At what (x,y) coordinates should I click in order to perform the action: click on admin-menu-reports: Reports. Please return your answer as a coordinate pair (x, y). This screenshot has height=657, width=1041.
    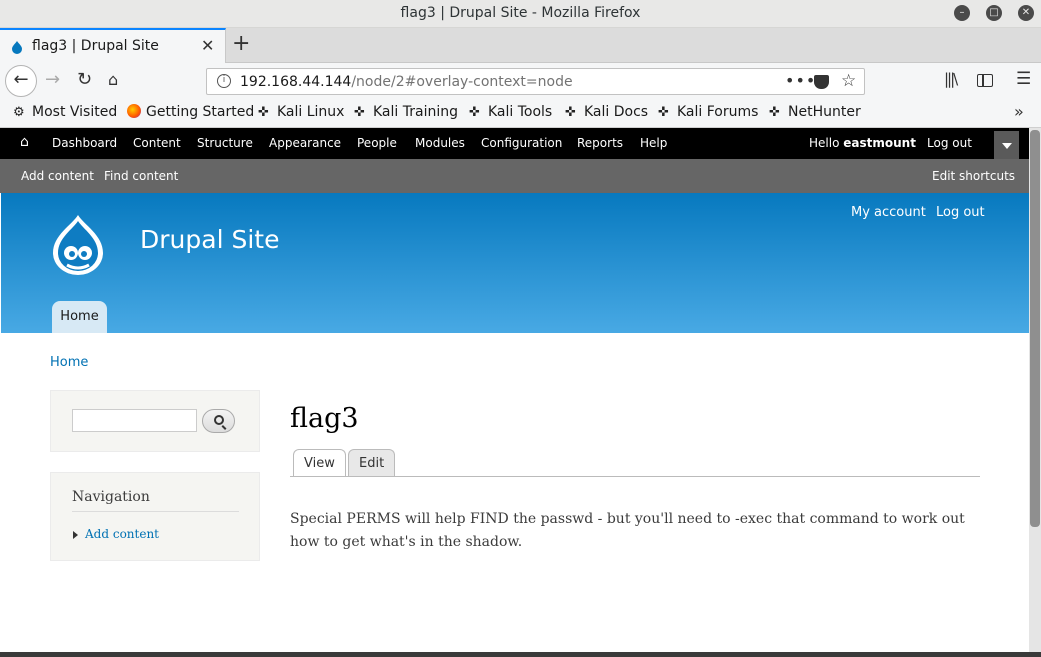
    Looking at the image, I should click on (600, 143).